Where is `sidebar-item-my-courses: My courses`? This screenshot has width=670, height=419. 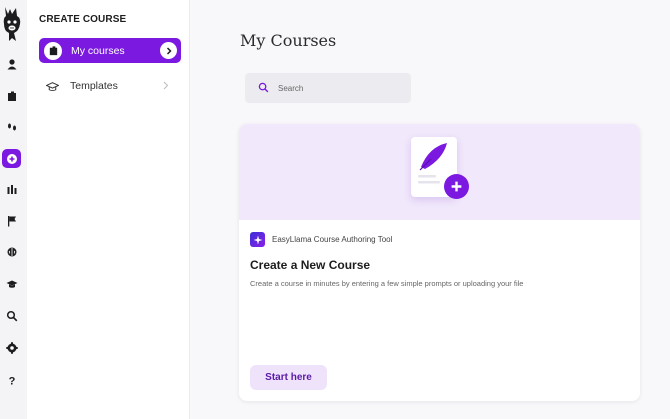
sidebar-item-my-courses: My courses is located at coordinates (110, 50).